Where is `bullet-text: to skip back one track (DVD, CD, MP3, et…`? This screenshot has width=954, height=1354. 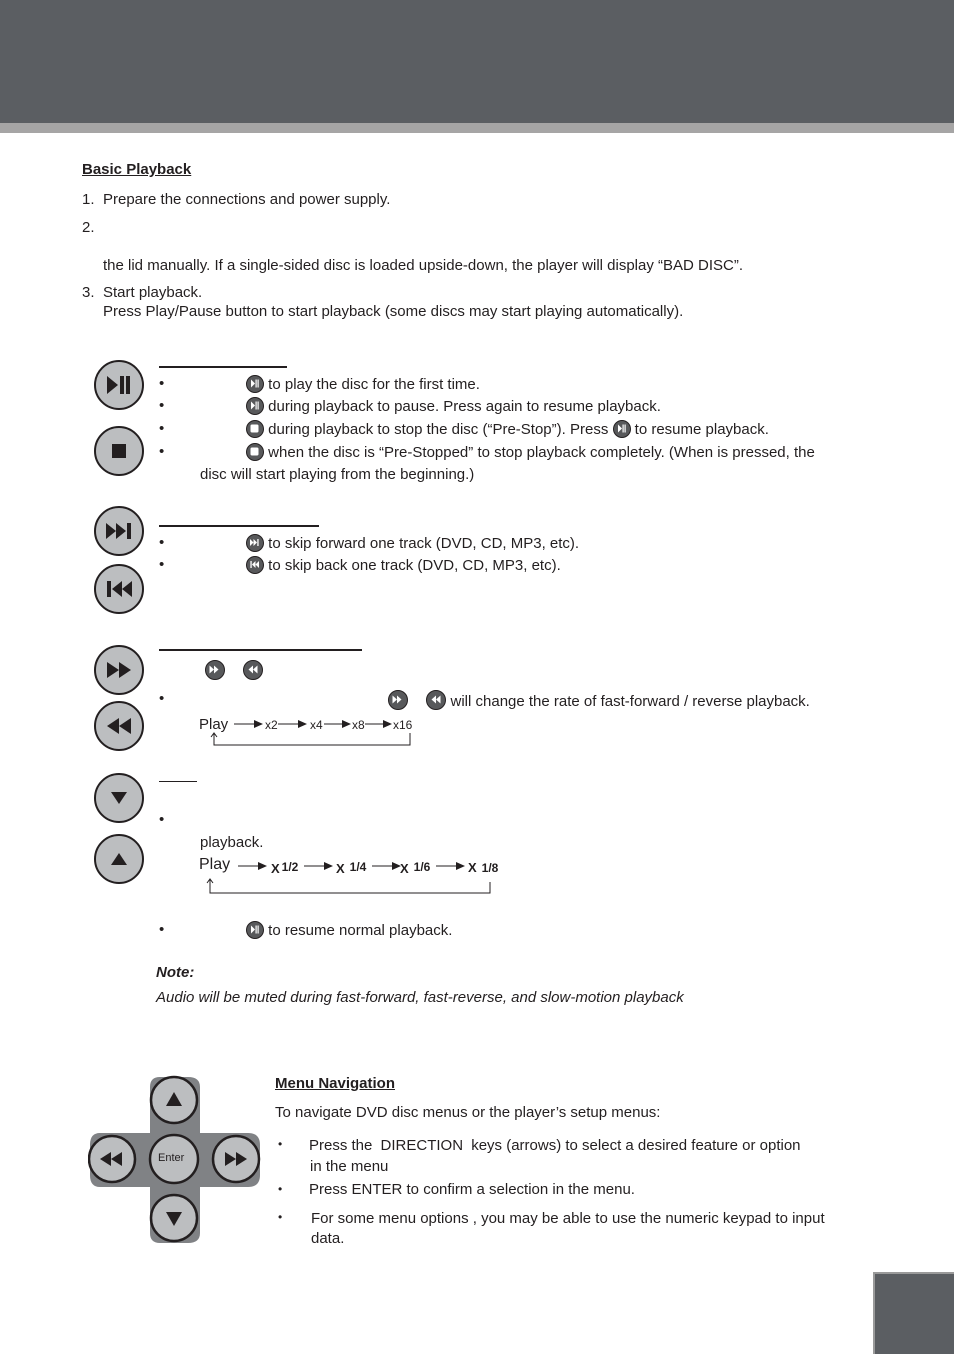 bullet-text: to skip back one track (DVD, CD, MP3, et… is located at coordinates (414, 565).